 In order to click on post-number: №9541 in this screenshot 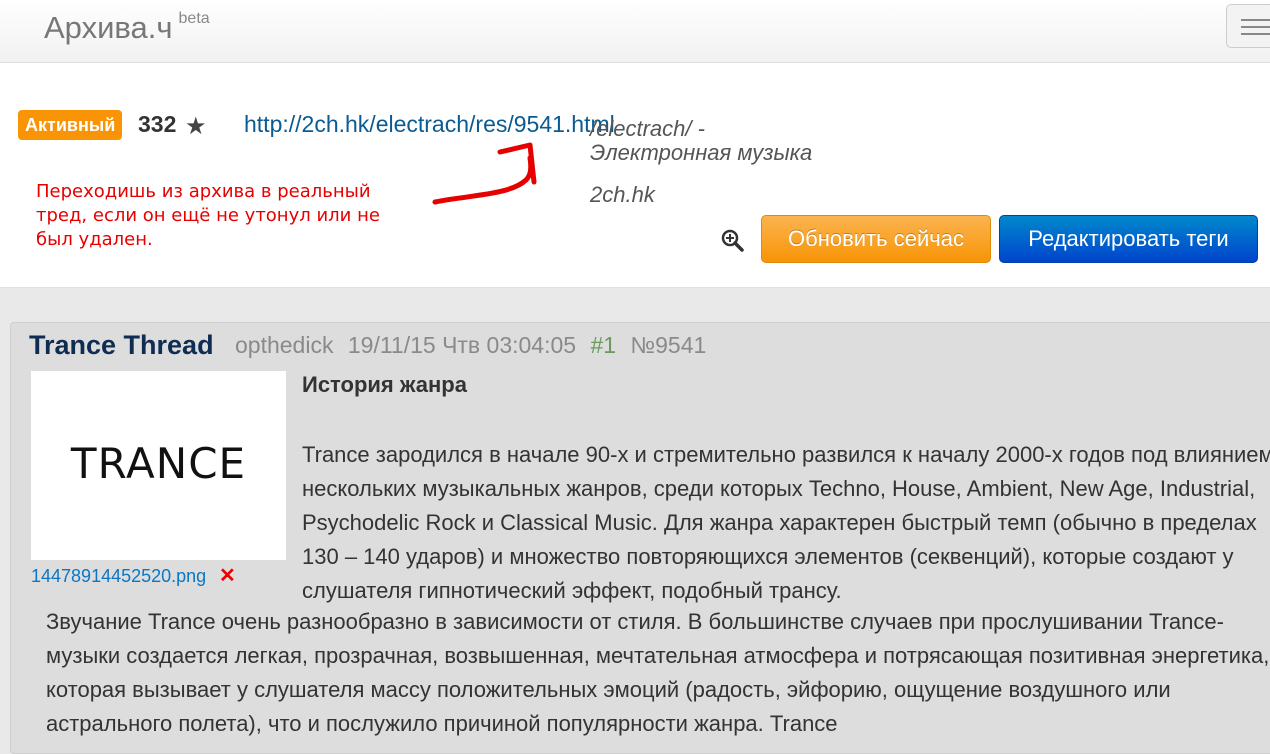, I will do `click(668, 345)`.